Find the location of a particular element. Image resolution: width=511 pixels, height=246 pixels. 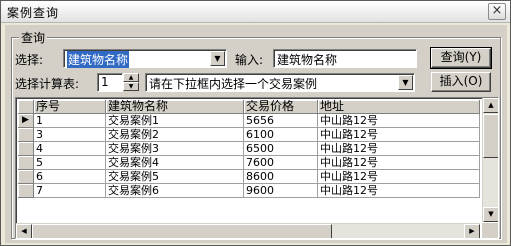

header-address: 地址 is located at coordinates (399, 107).